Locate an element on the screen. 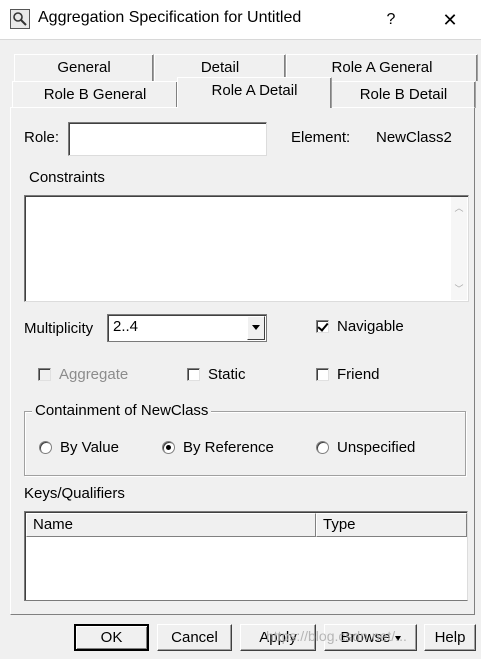  multiplicity-label: Multiplicity is located at coordinates (59, 328).